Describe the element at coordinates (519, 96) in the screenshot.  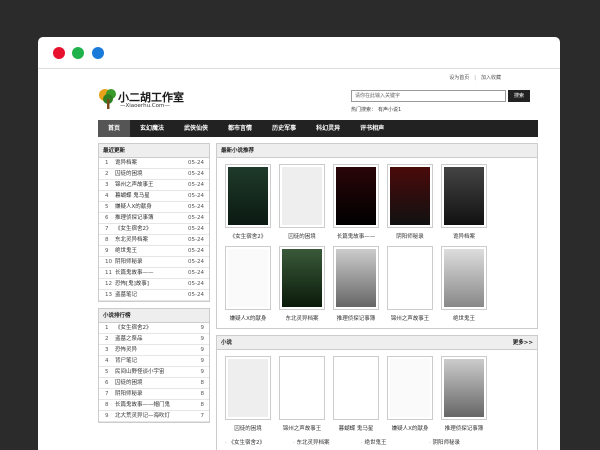
I see `search-button: 搜索` at that location.